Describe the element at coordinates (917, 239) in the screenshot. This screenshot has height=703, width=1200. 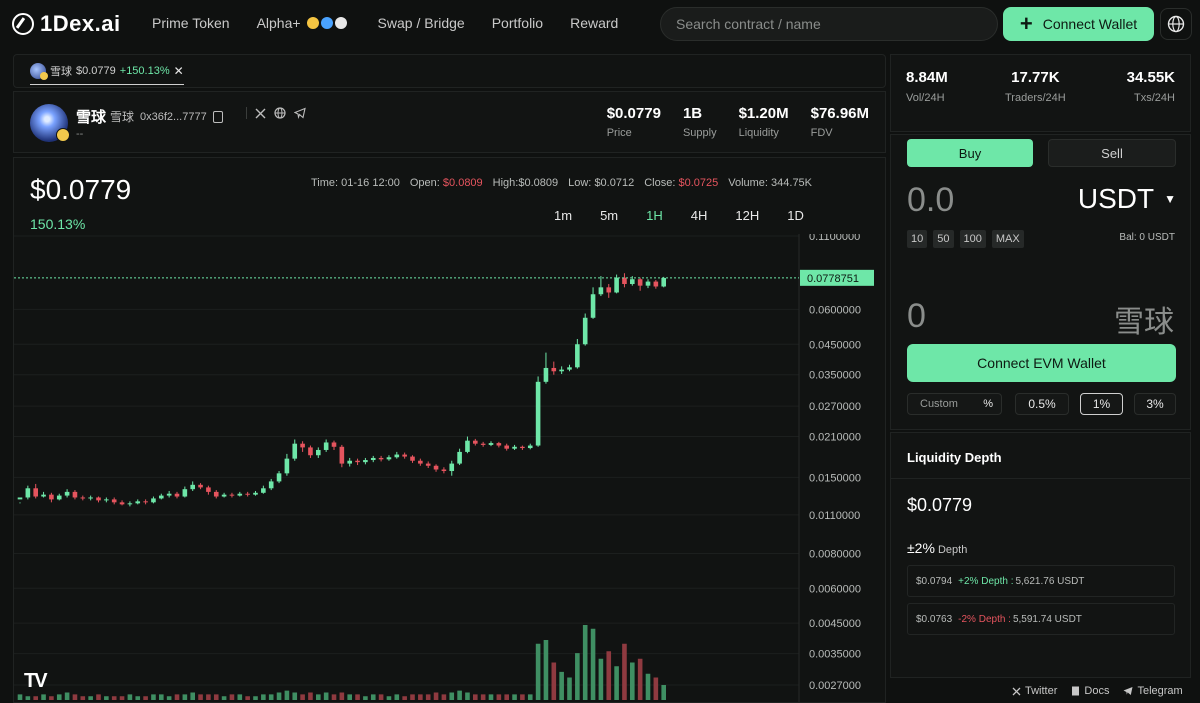
I see `quick-amount-10: 10` at that location.